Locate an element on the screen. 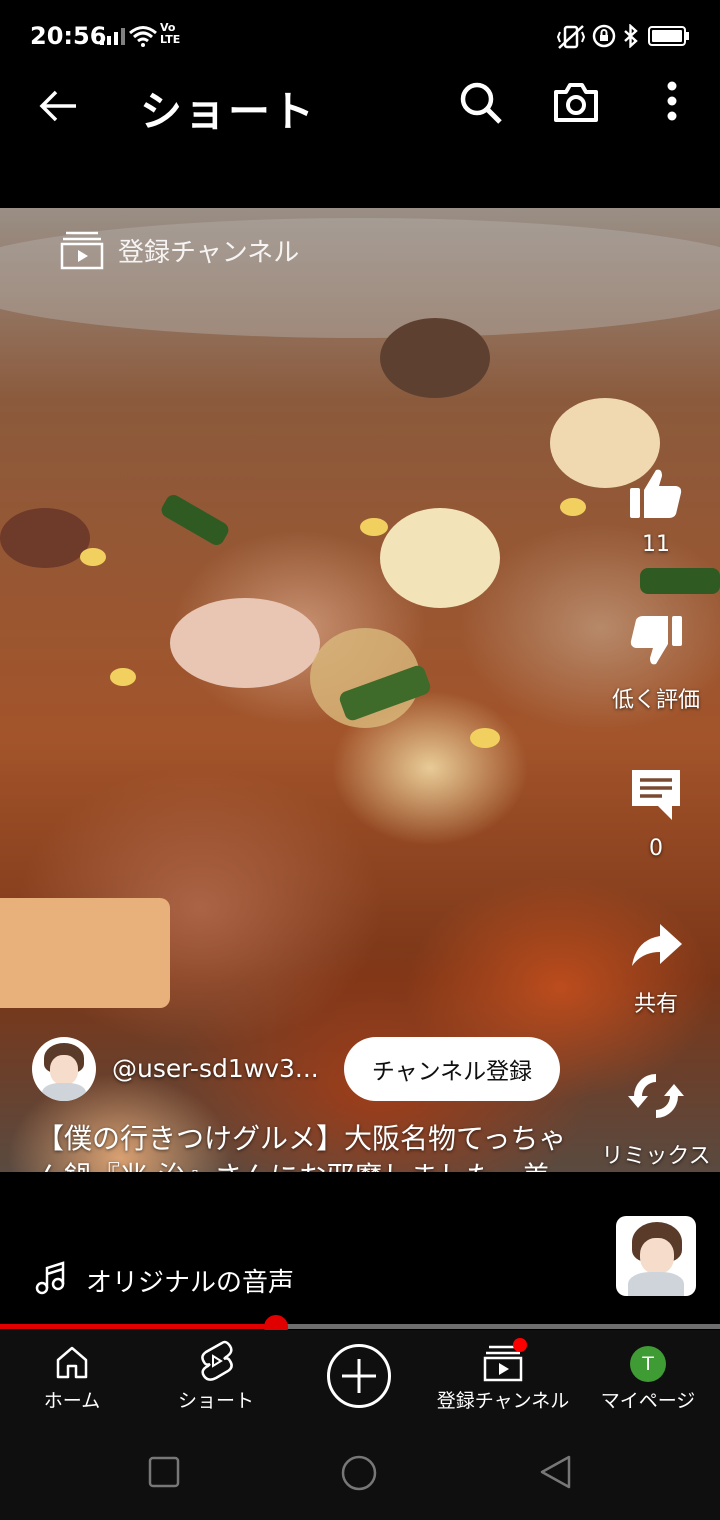 The width and height of the screenshot is (720, 1520). nav-library-label: マイページ is located at coordinates (648, 1401).